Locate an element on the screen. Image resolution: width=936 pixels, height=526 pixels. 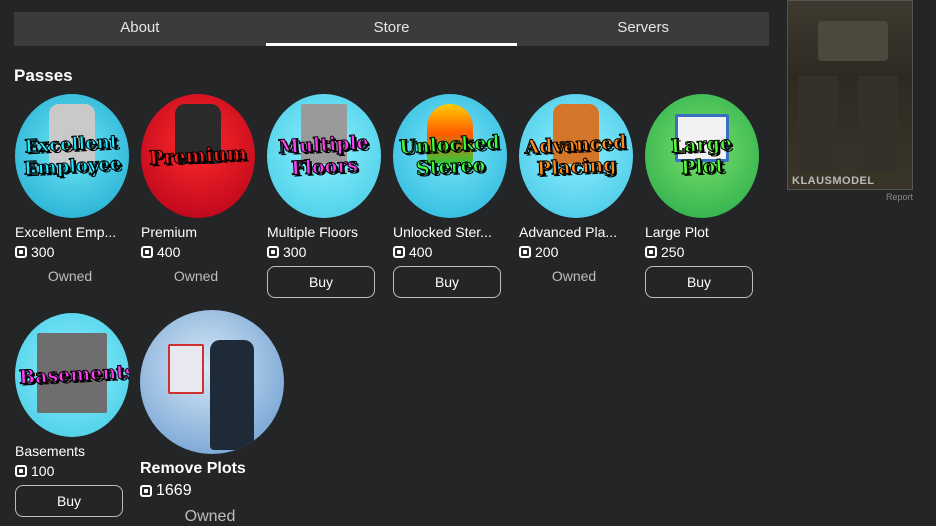
pass-image-text: Excellent Employee is located at coordinates (73, 155).